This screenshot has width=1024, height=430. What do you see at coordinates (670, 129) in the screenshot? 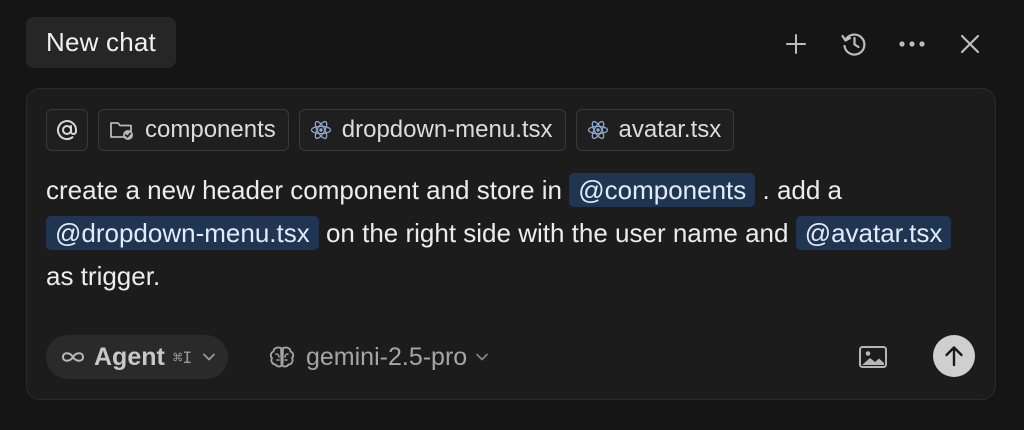
I see `chip-label: avatar.tsx` at bounding box center [670, 129].